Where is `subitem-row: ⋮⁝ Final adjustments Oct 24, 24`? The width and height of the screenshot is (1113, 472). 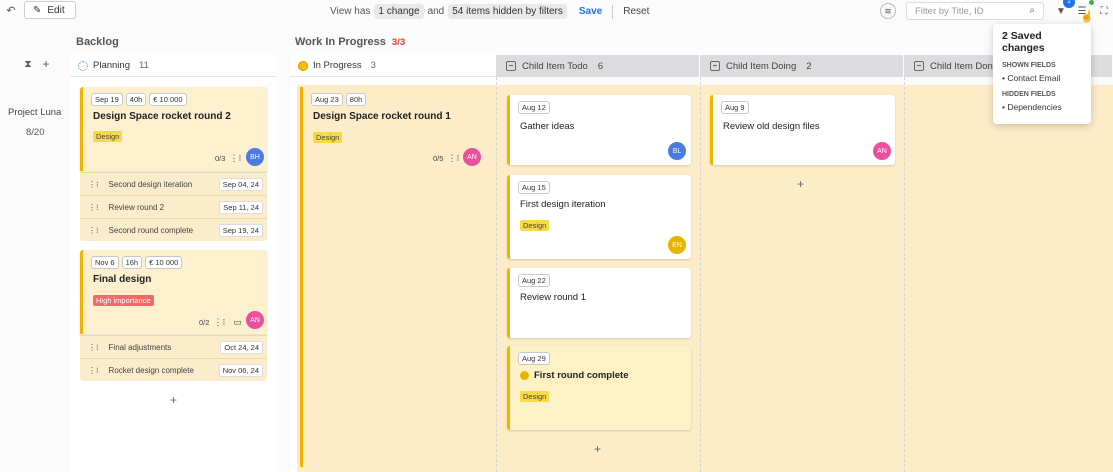 subitem-row: ⋮⁝ Final adjustments Oct 24, 24 is located at coordinates (173, 346).